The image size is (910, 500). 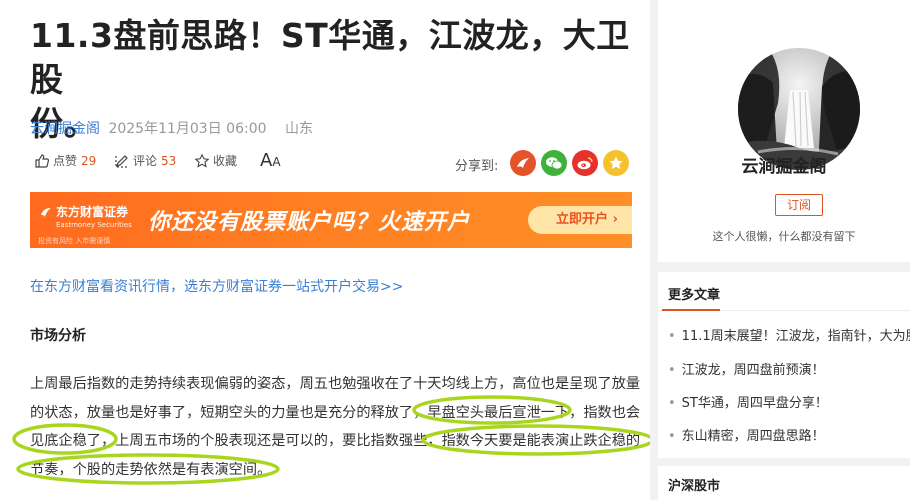 I want to click on publish-datetime: 2025年11月03日 06:00, so click(x=187, y=129).